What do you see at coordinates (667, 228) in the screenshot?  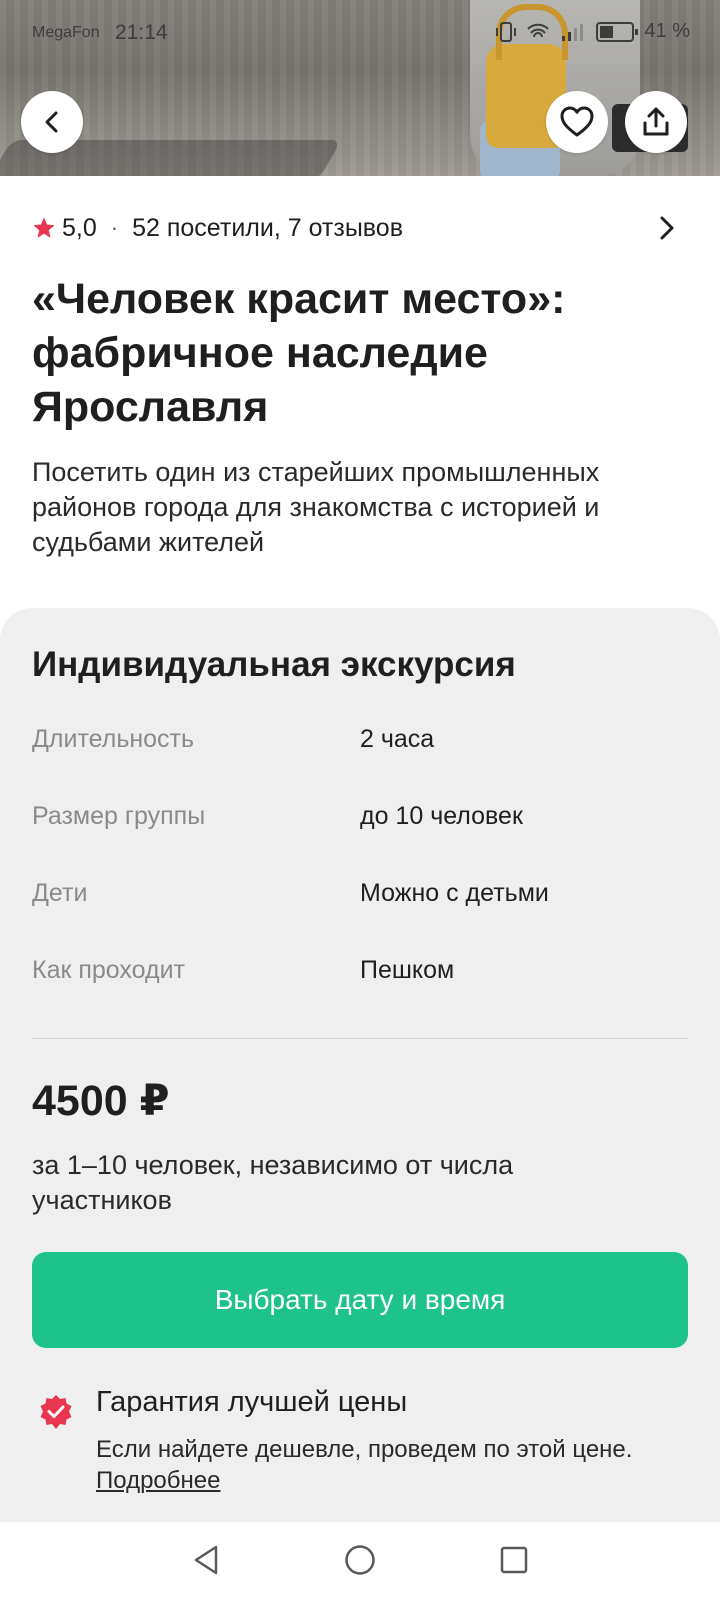 I see `chevron-right-icon` at bounding box center [667, 228].